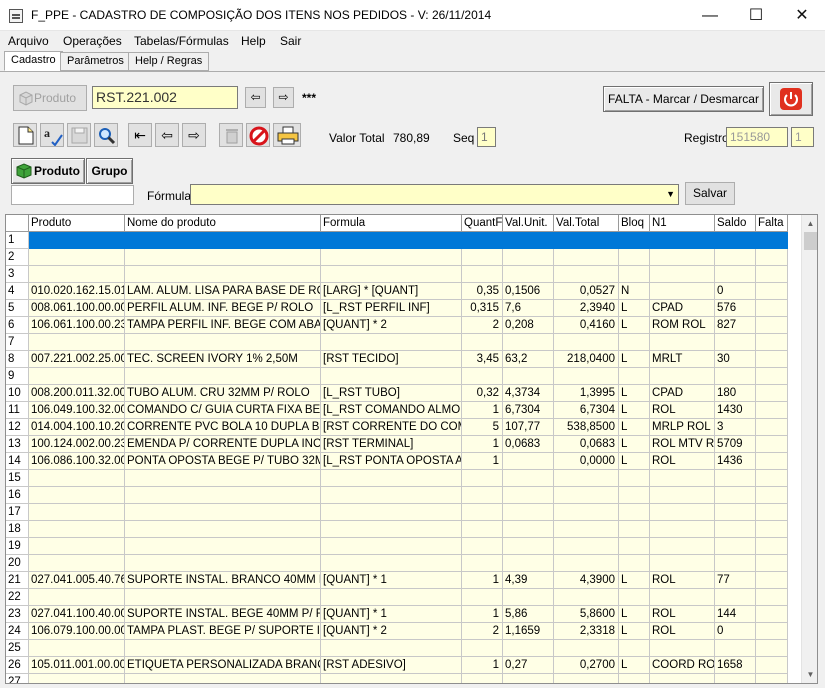  What do you see at coordinates (682, 325) in the screenshot?
I see `cell-n1: ROM ROL` at bounding box center [682, 325].